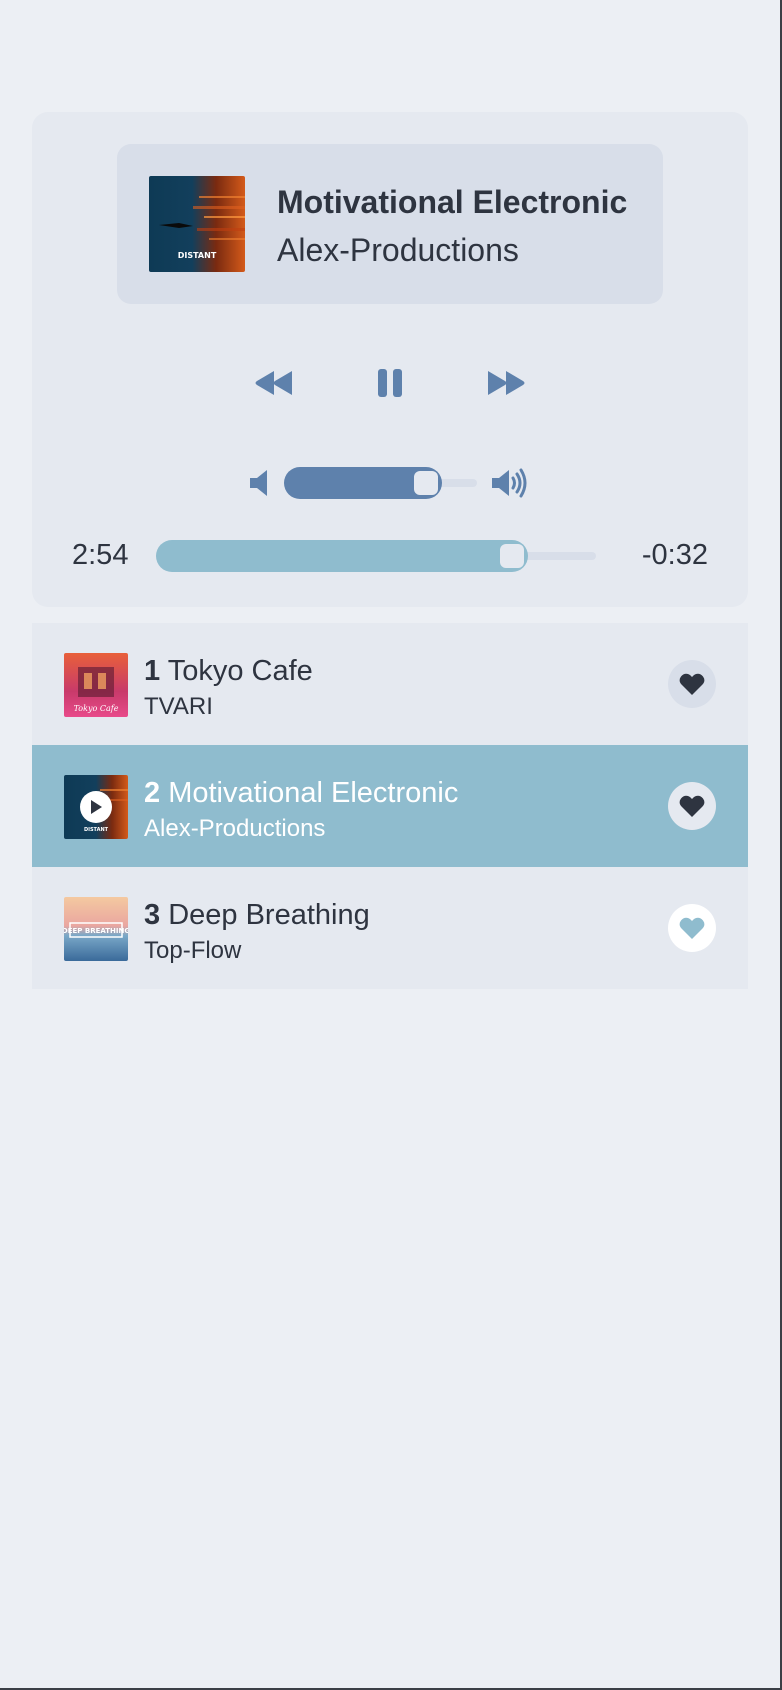 The height and width of the screenshot is (1690, 782). What do you see at coordinates (100, 555) in the screenshot?
I see `elapsed-time: 2:54` at bounding box center [100, 555].